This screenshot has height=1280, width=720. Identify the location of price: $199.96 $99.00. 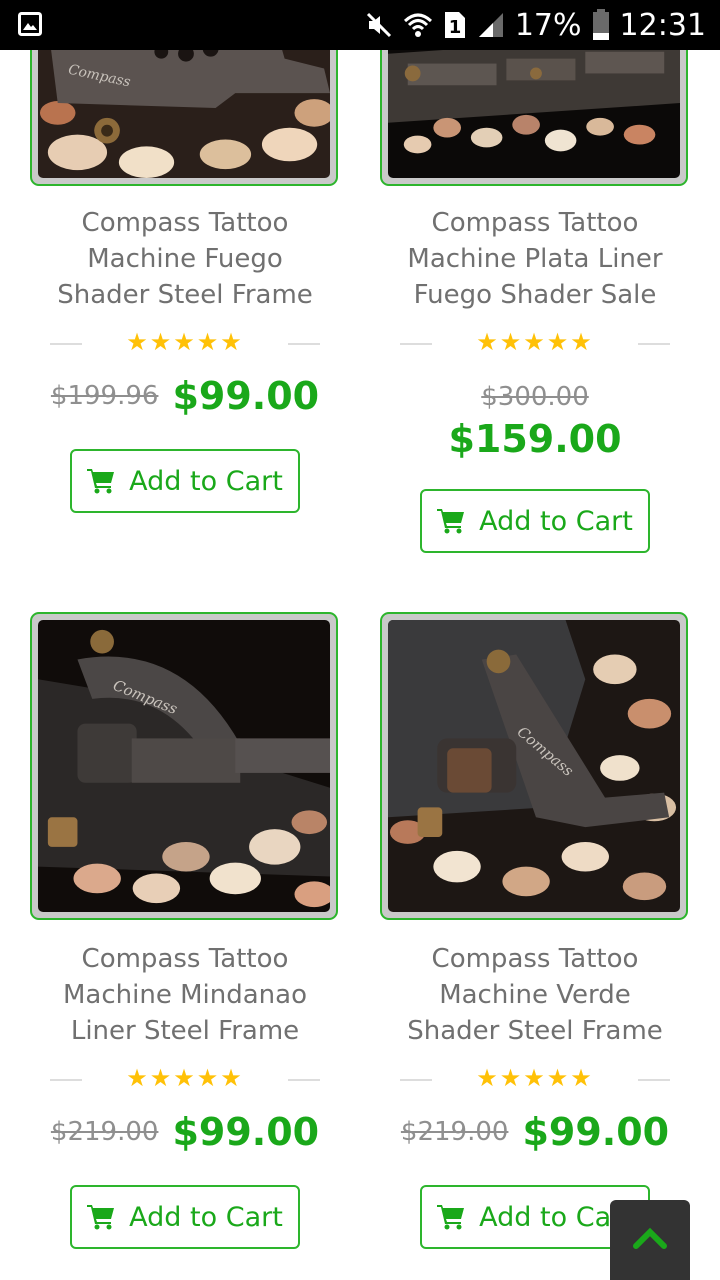
(185, 396).